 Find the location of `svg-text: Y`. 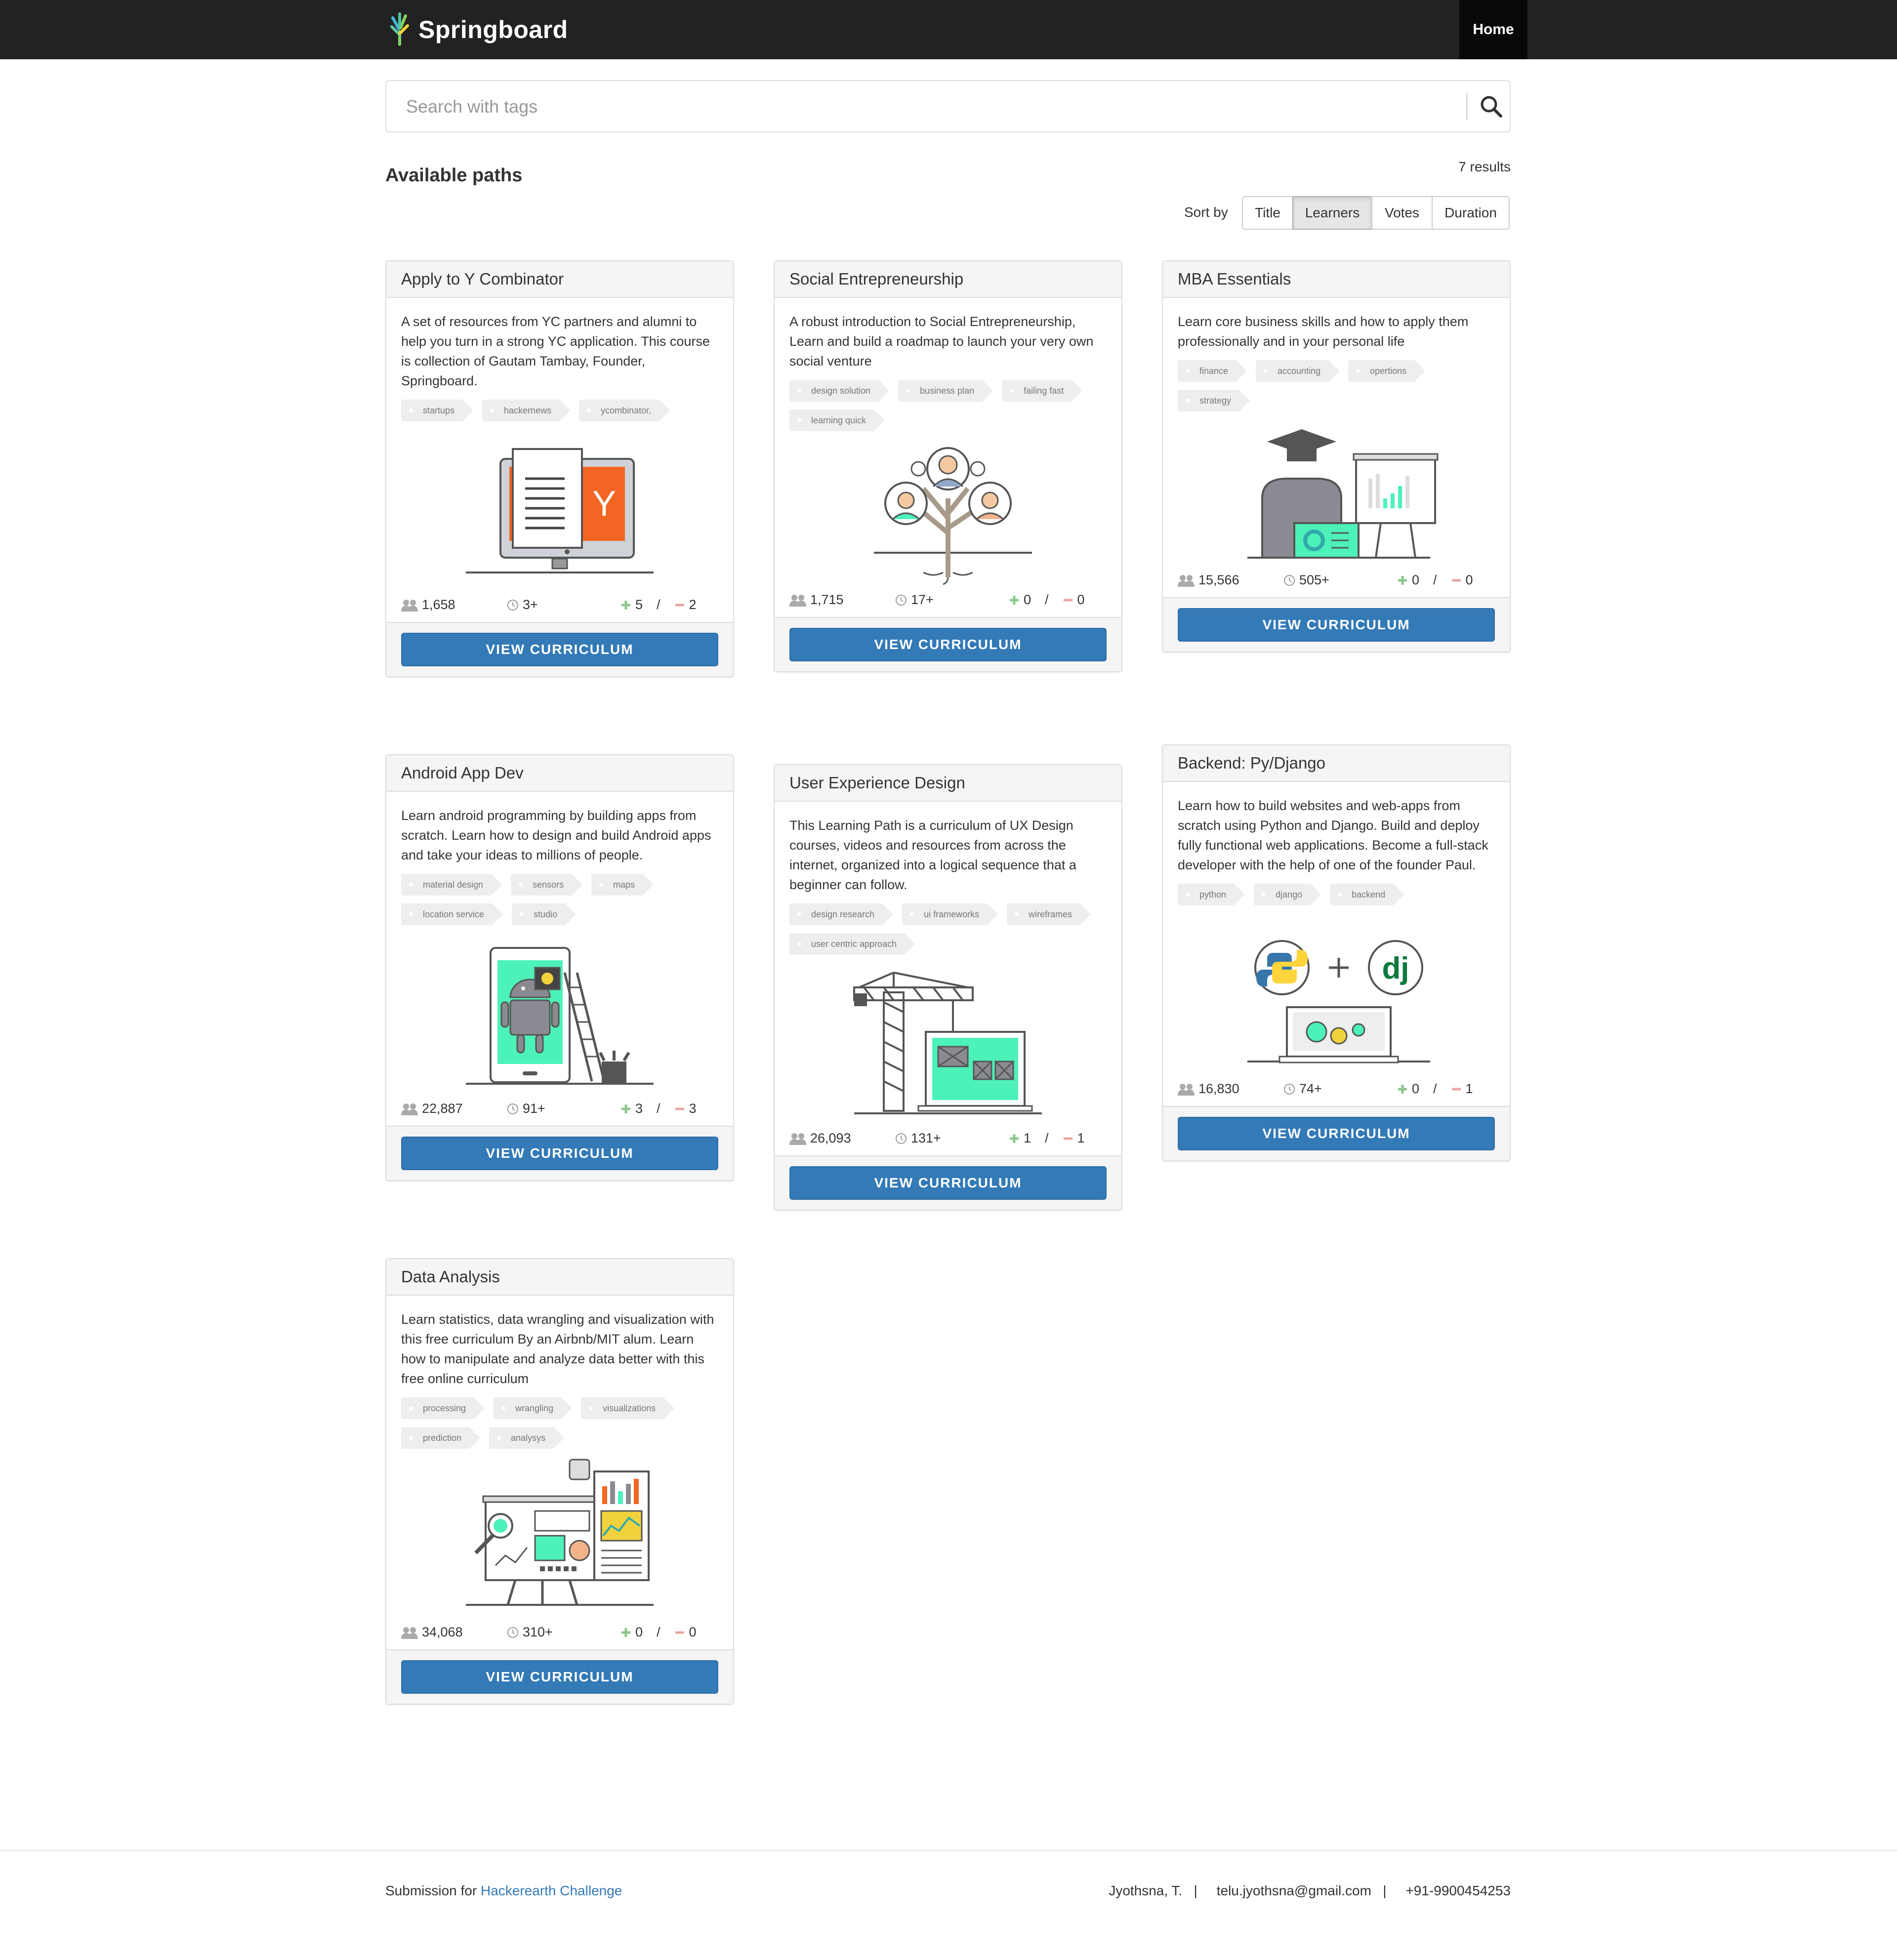

svg-text: Y is located at coordinates (604, 504).